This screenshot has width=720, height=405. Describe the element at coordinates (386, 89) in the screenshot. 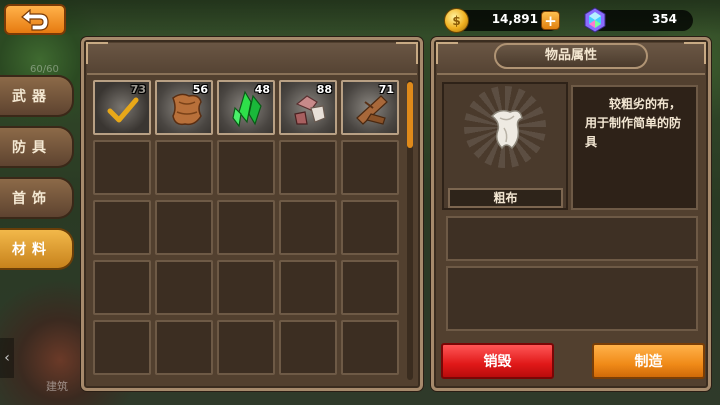

I see `item-quantity: 71` at that location.